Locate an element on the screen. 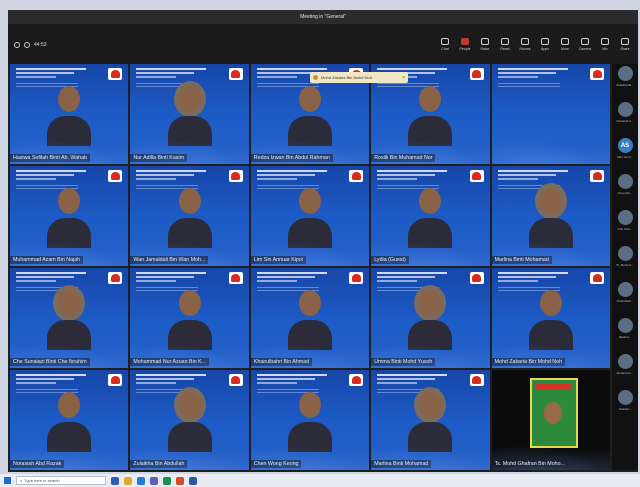 The image size is (640, 487). word-icon is located at coordinates (193, 480).